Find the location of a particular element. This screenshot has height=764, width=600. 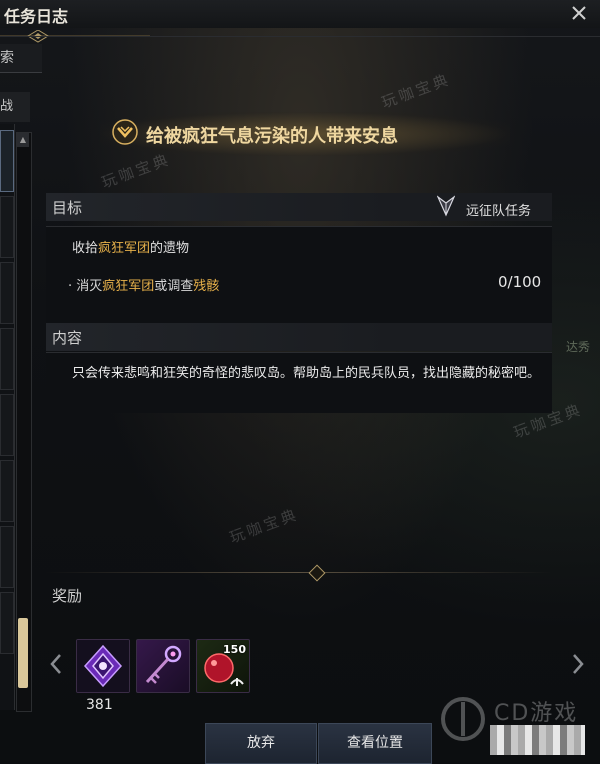

purple-crystal-icon is located at coordinates (103, 666).